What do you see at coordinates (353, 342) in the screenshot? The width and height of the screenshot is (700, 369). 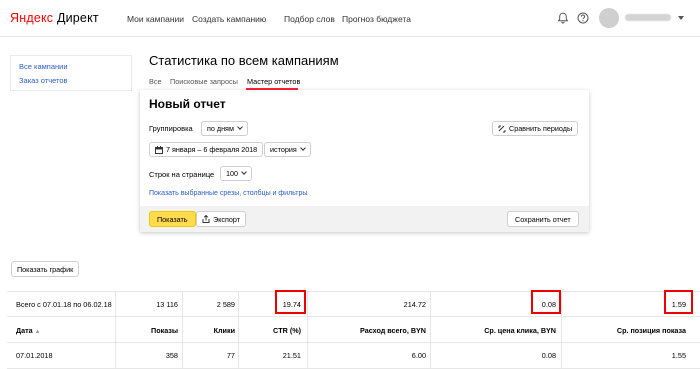 I see `header-row-divider` at bounding box center [353, 342].